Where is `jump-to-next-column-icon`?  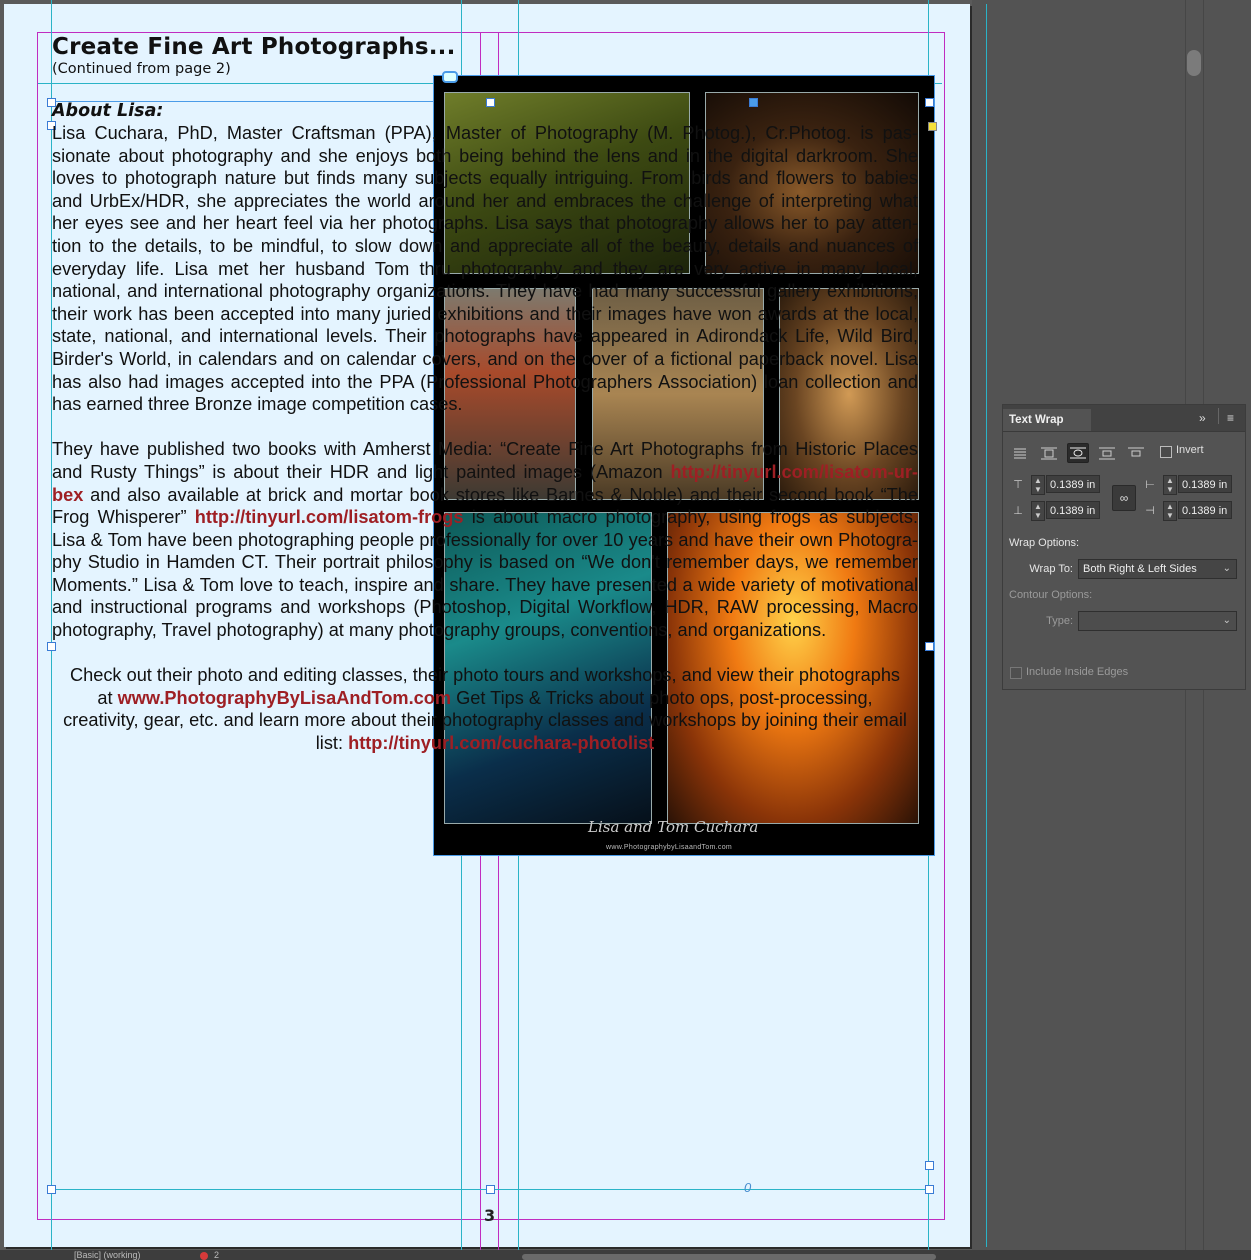
jump-to-next-column-icon is located at coordinates (1136, 453).